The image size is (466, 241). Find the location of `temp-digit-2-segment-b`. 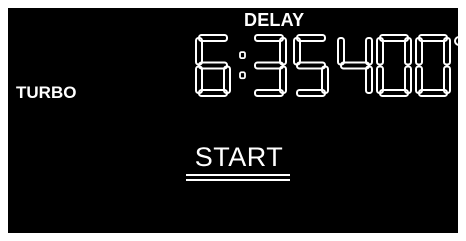

temp-digit-2-segment-b is located at coordinates (447, 51).